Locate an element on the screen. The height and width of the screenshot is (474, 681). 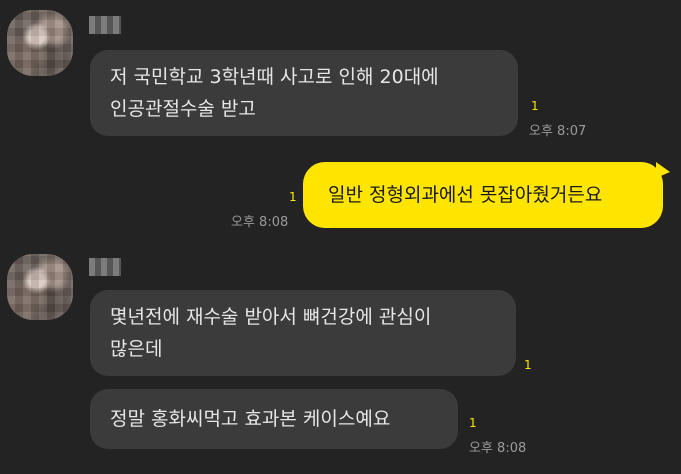
message-text-line: 몇년전에 재수술 받아서 뼈건강에 관심이 is located at coordinates (271, 317).